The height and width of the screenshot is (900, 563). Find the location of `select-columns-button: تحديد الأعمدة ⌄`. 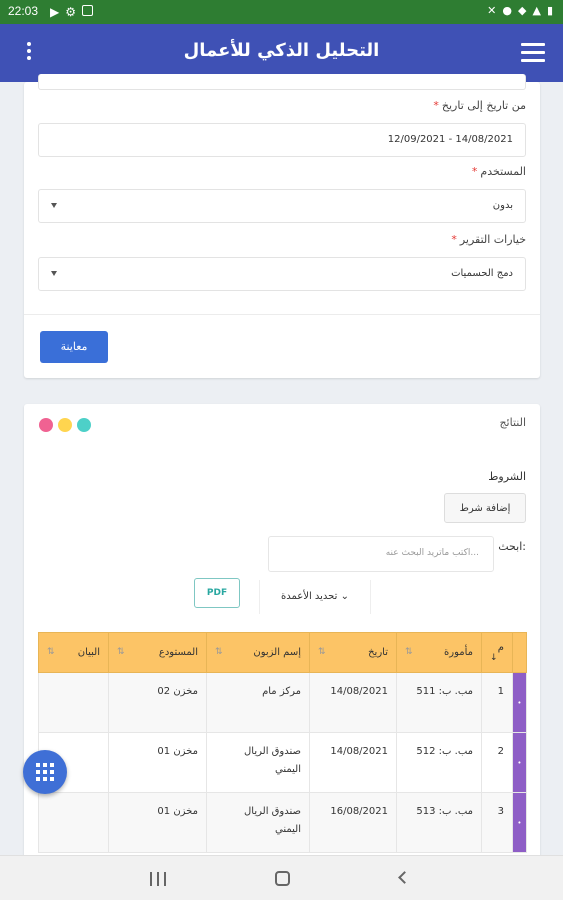

select-columns-button: تحديد الأعمدة ⌄ is located at coordinates (315, 597).